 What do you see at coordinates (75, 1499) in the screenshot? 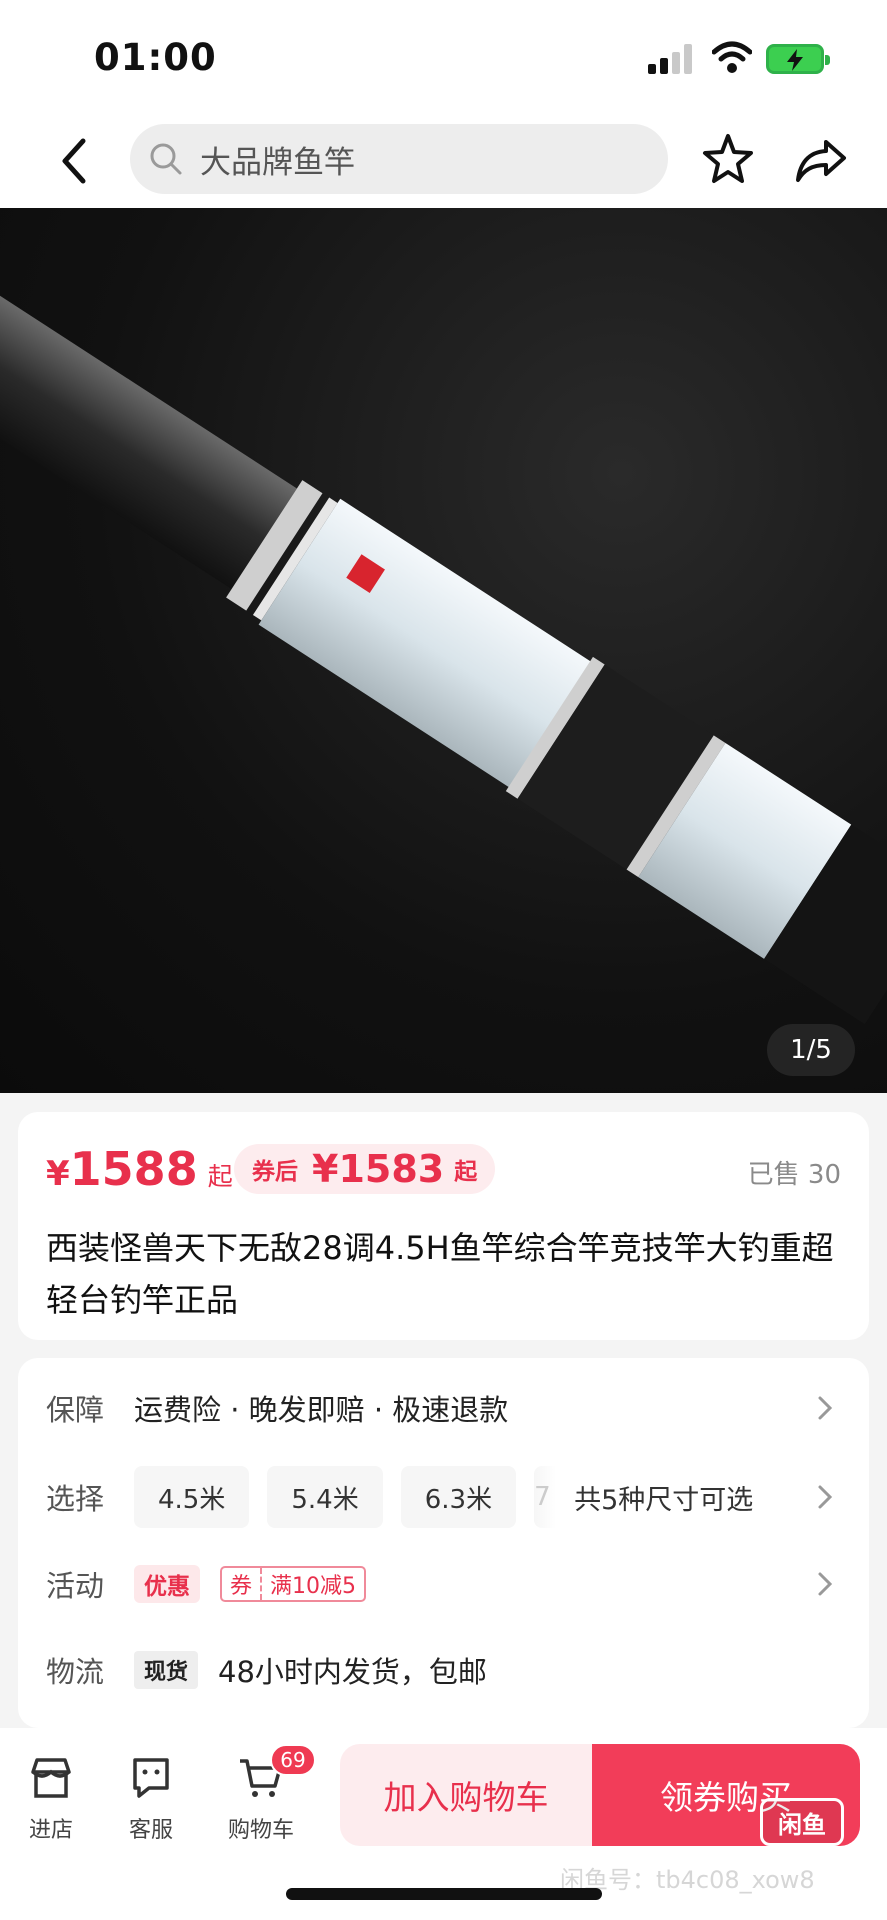
I see `select-label: 选择` at bounding box center [75, 1499].